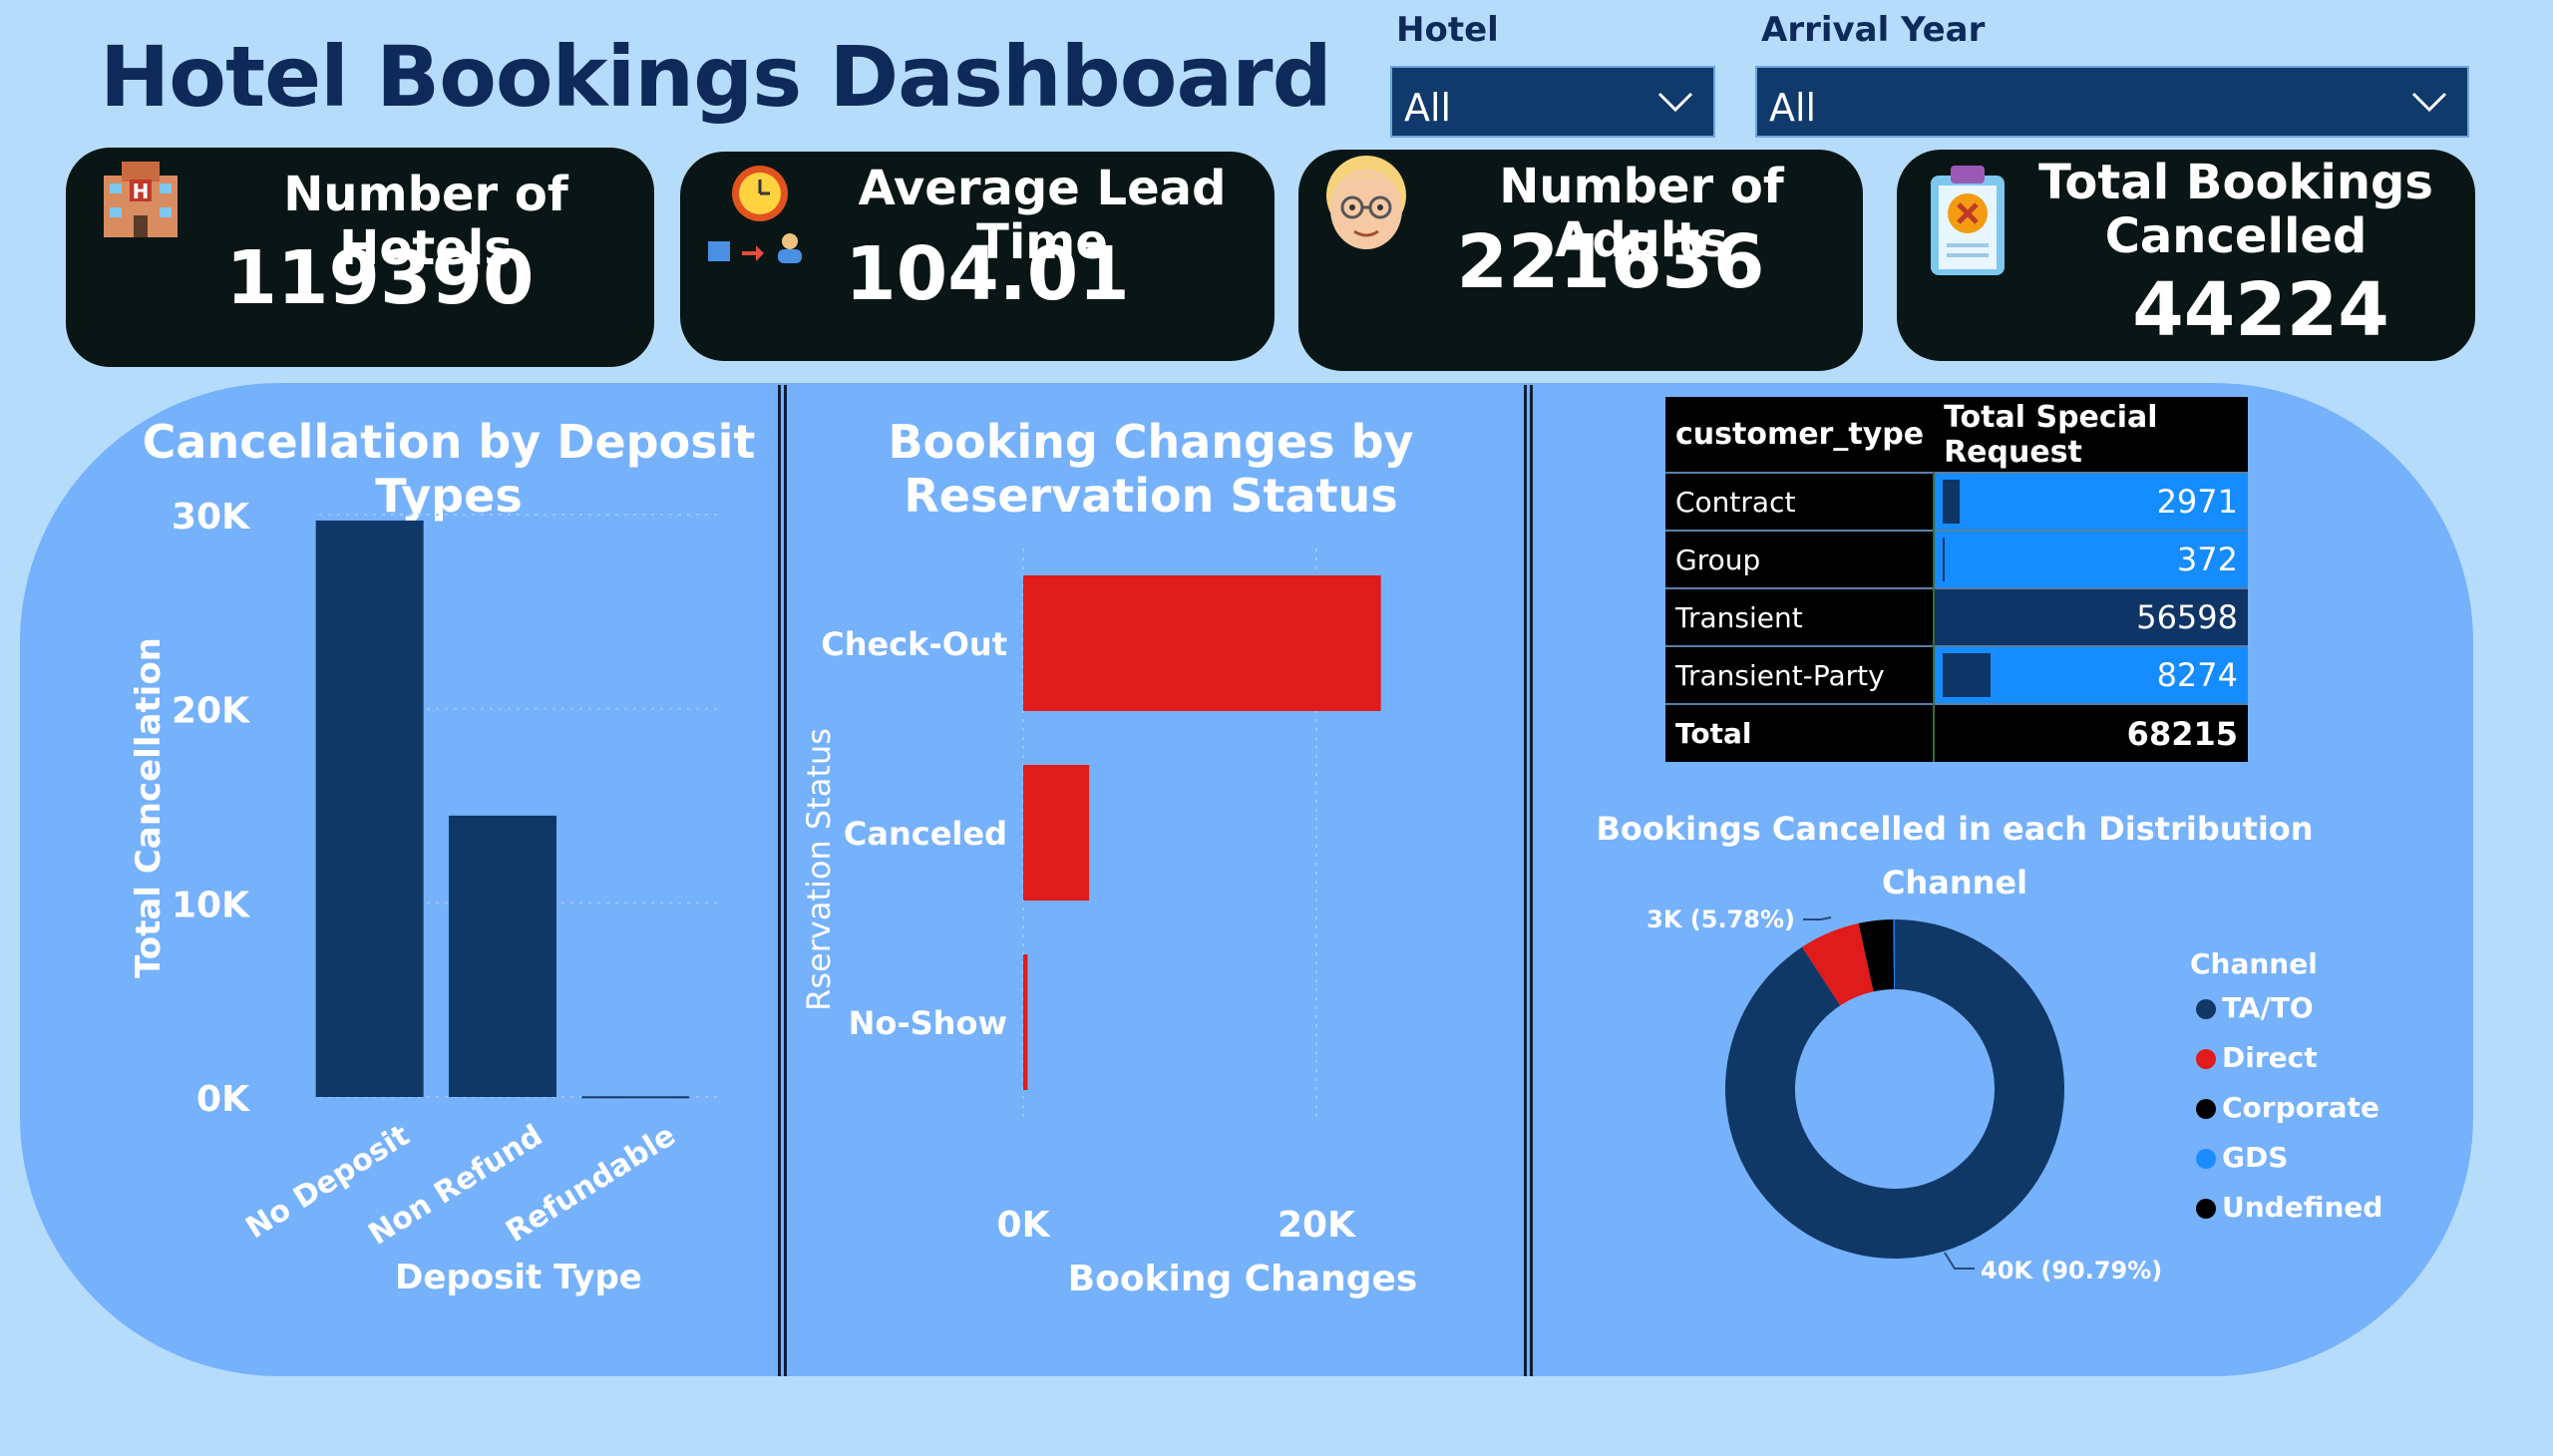 This screenshot has height=1456, width=2553. I want to click on special-request-cell: 56598, so click(2091, 616).